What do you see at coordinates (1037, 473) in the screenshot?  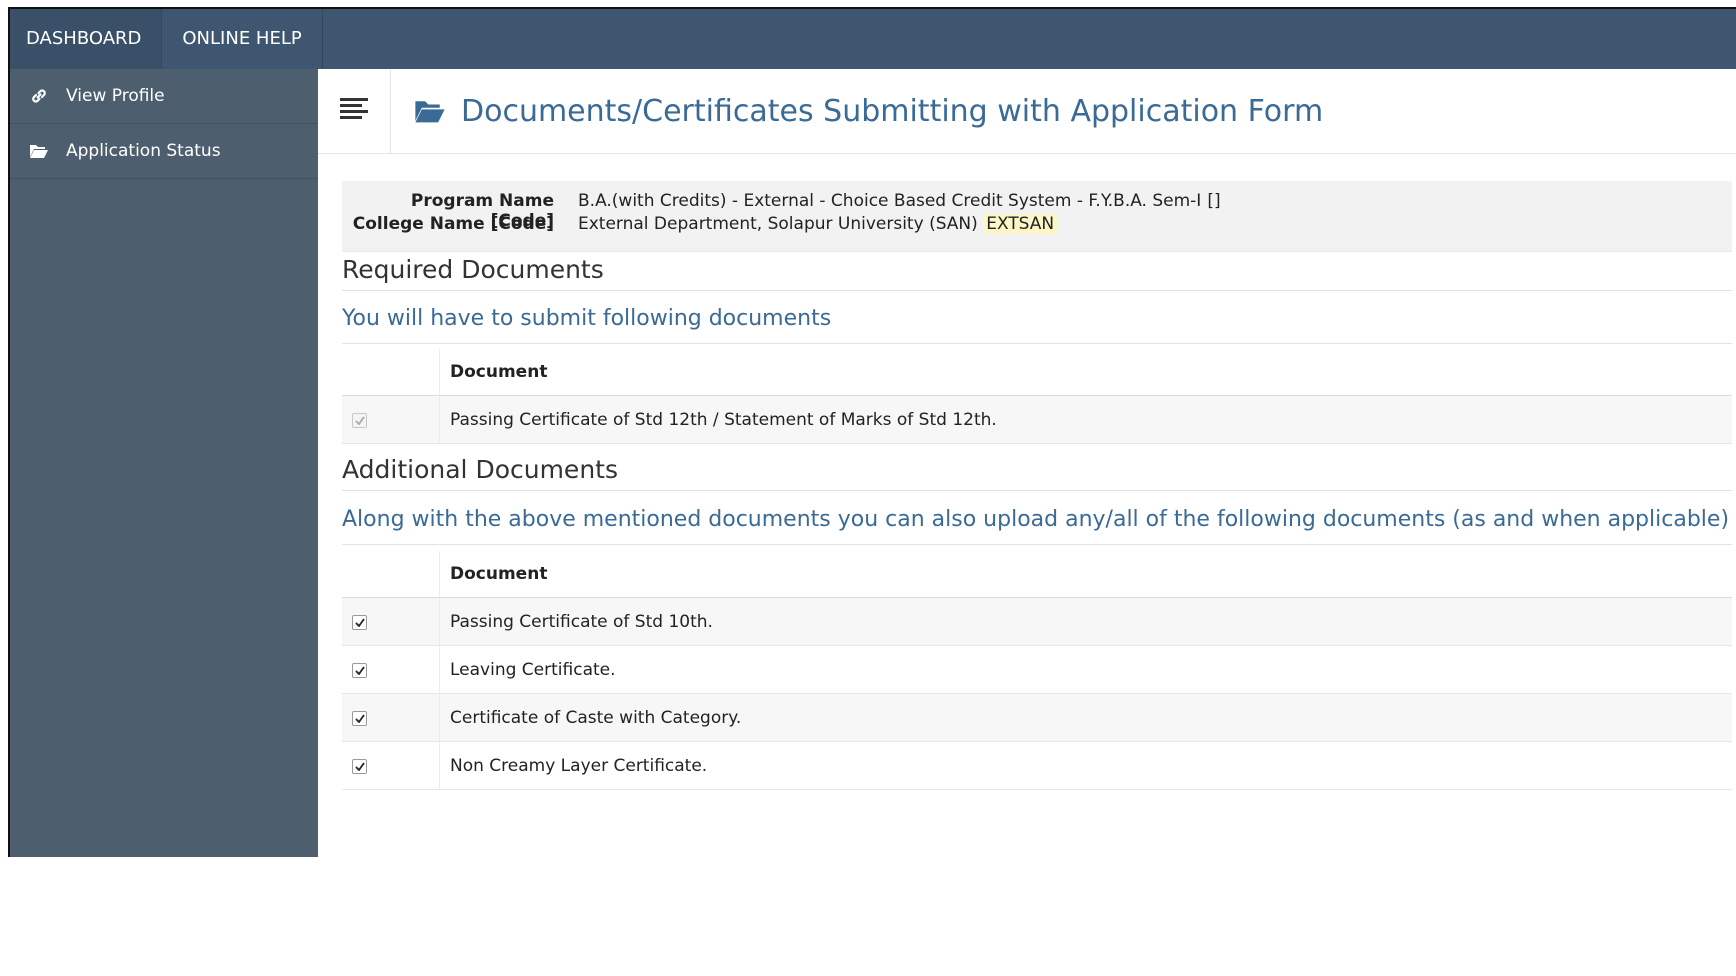 I see `additional-documents-heading: Additional Documents` at bounding box center [1037, 473].